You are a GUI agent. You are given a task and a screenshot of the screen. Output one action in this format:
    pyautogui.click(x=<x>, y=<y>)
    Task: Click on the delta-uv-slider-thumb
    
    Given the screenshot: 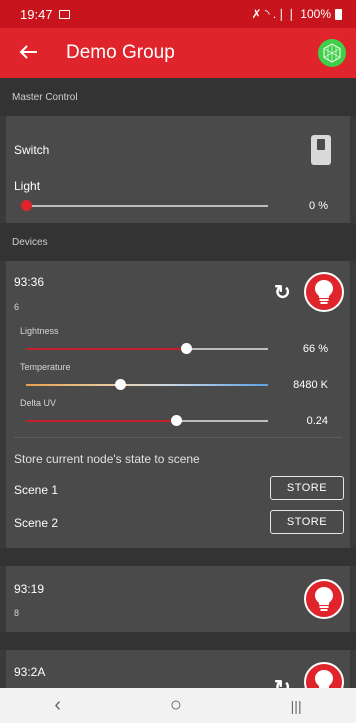 What is the action you would take?
    pyautogui.click(x=177, y=420)
    